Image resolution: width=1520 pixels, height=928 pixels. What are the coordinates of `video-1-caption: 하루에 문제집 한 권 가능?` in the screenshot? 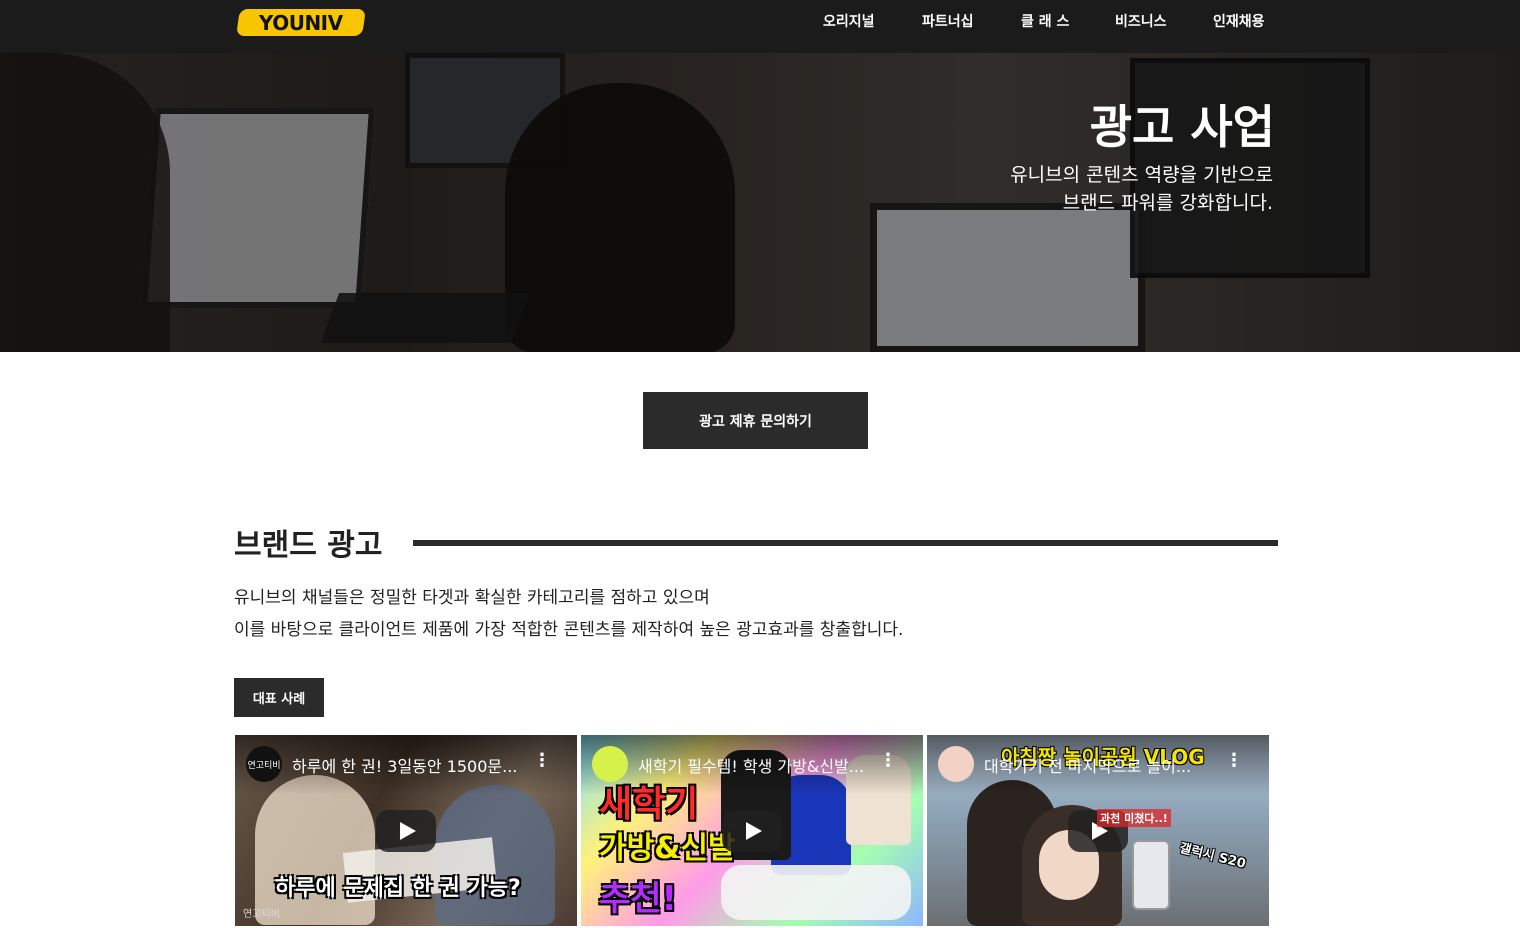 It's located at (398, 888).